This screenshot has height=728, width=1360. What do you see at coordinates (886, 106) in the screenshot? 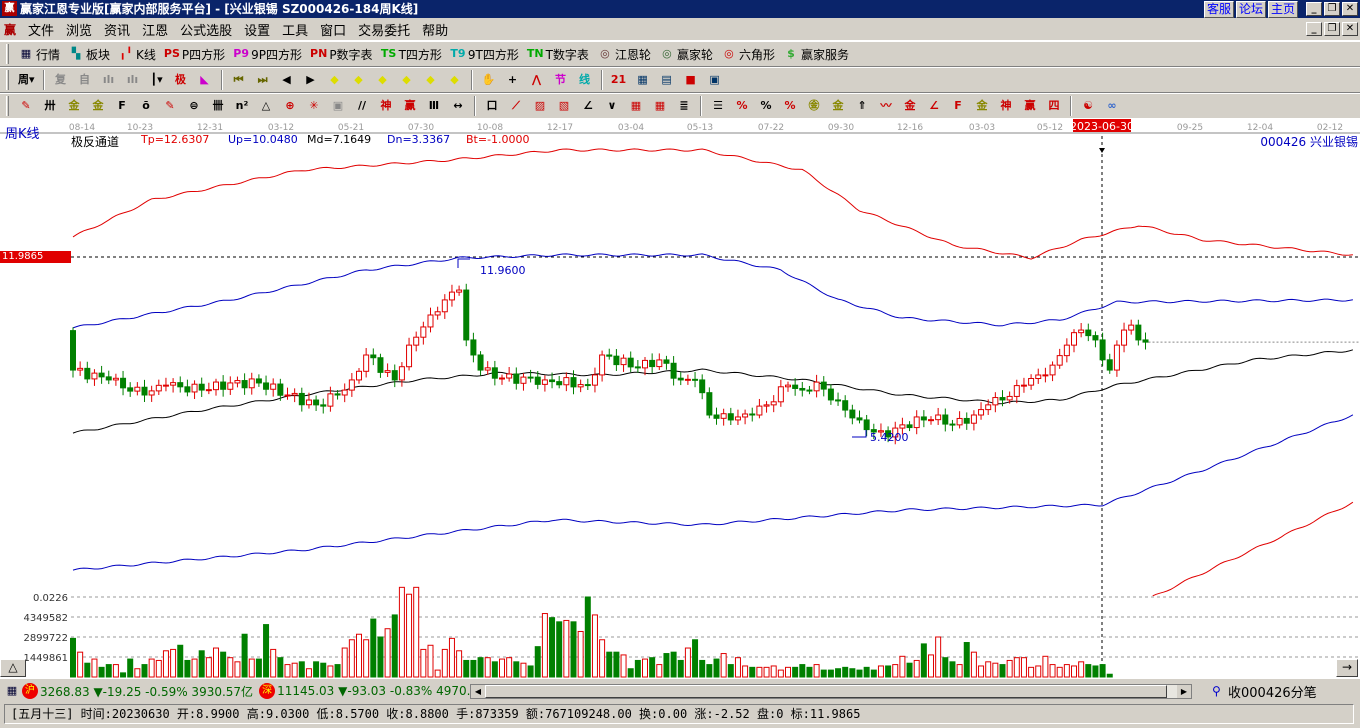
I see `wave-lines-button: 〰` at bounding box center [886, 106].